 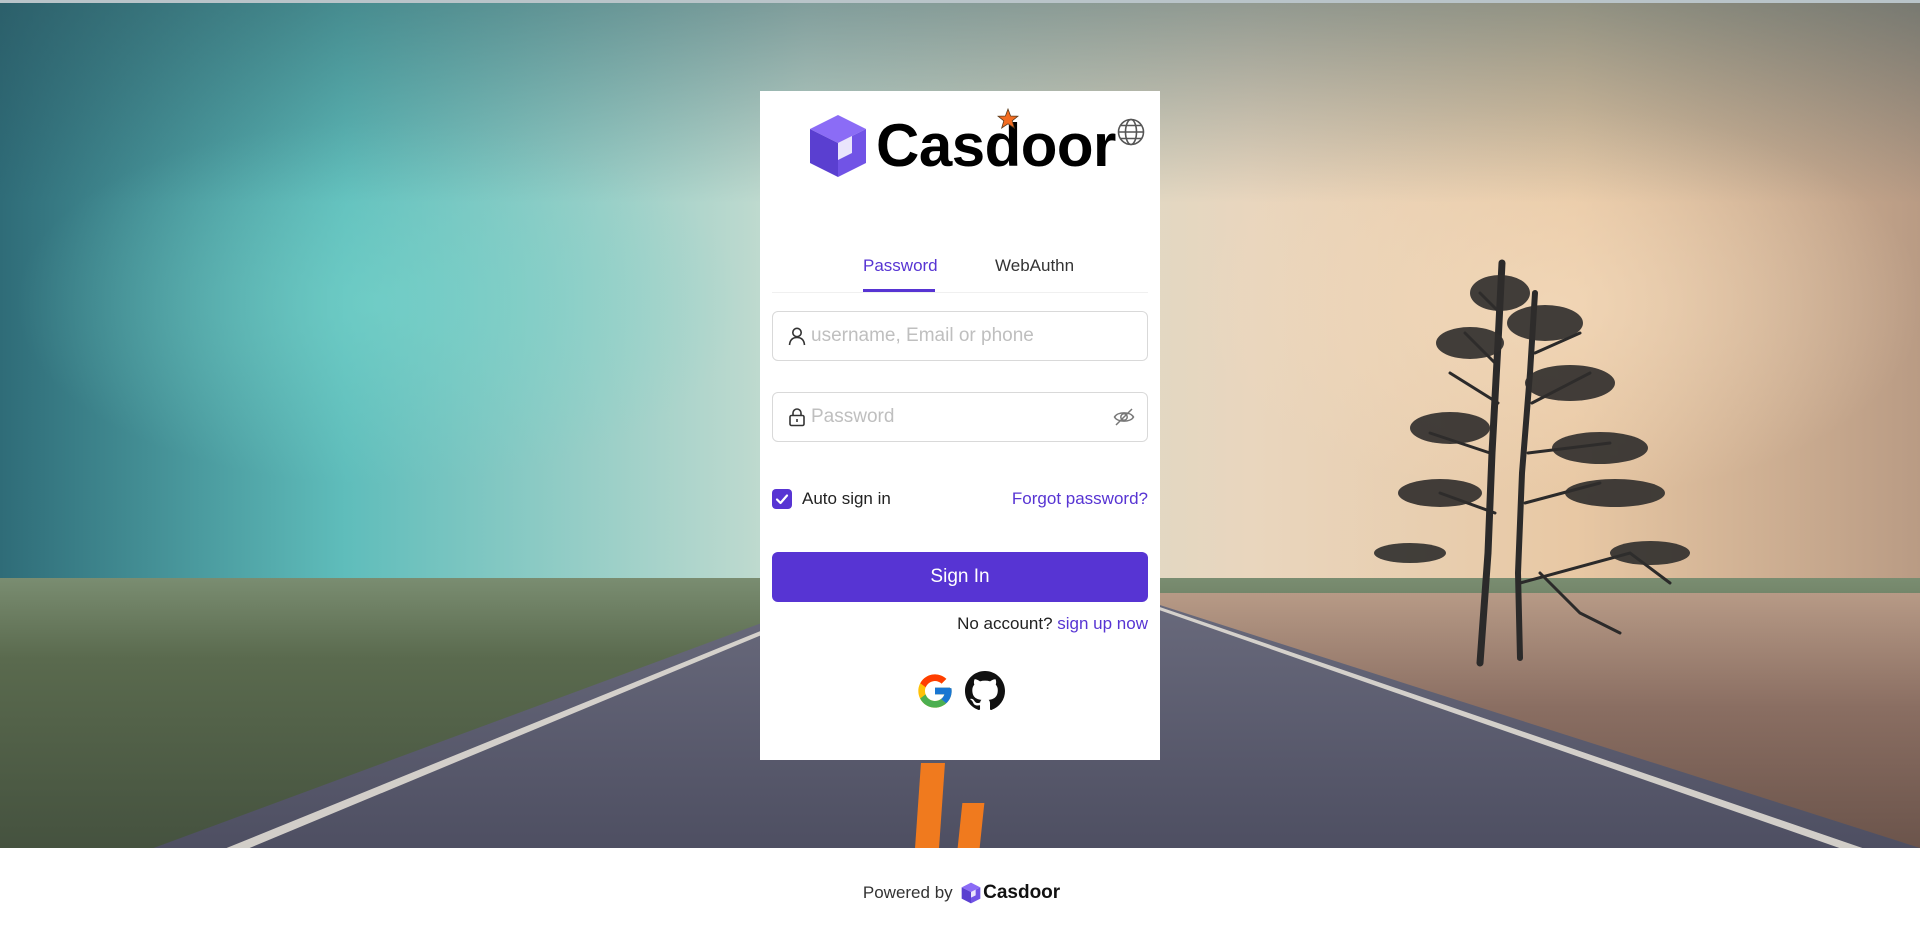 I want to click on road-center-line, so click(x=971, y=825).